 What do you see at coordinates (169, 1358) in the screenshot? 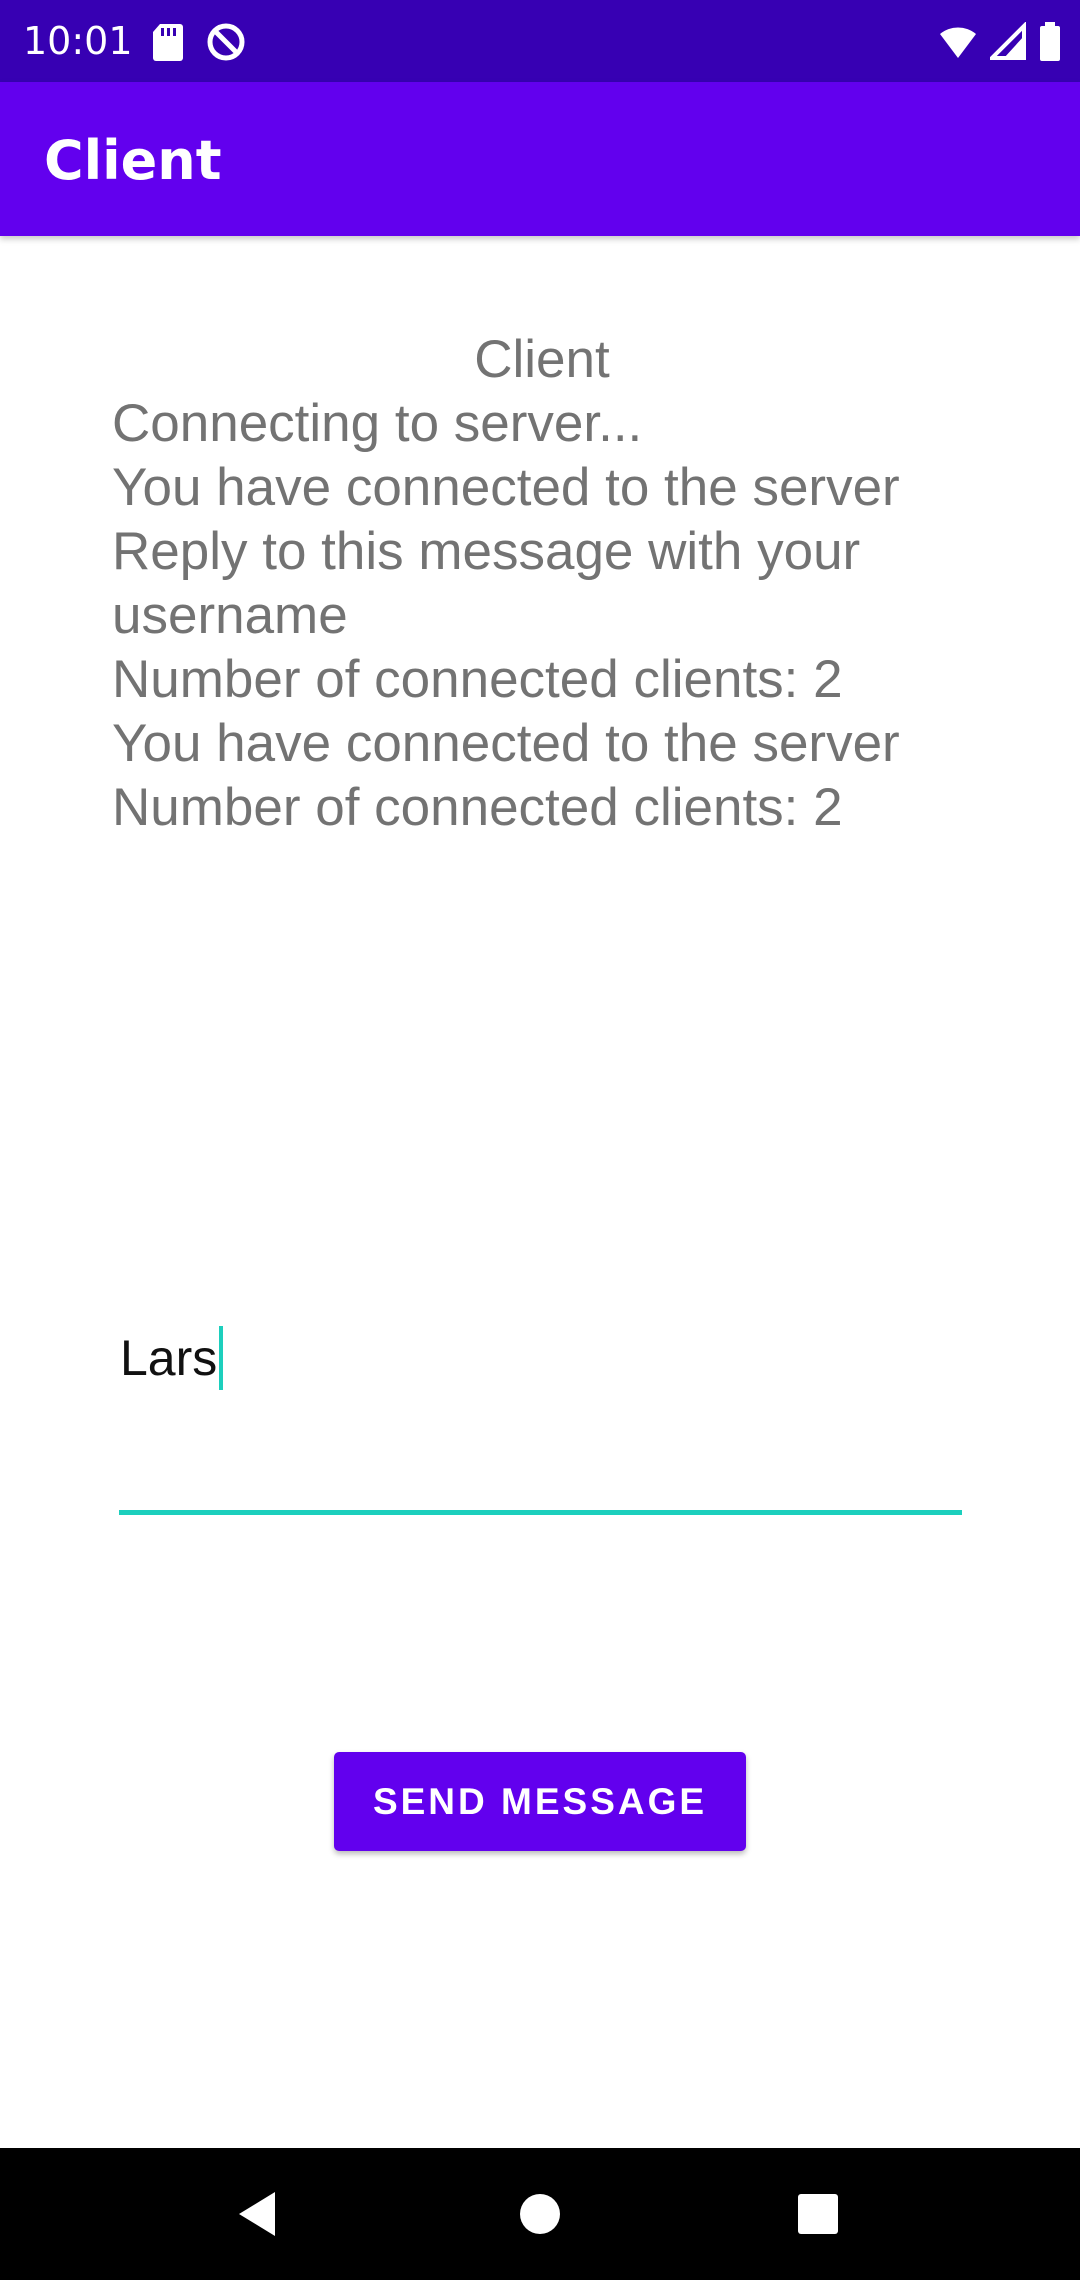
I see `message-input-text: Lars` at bounding box center [169, 1358].